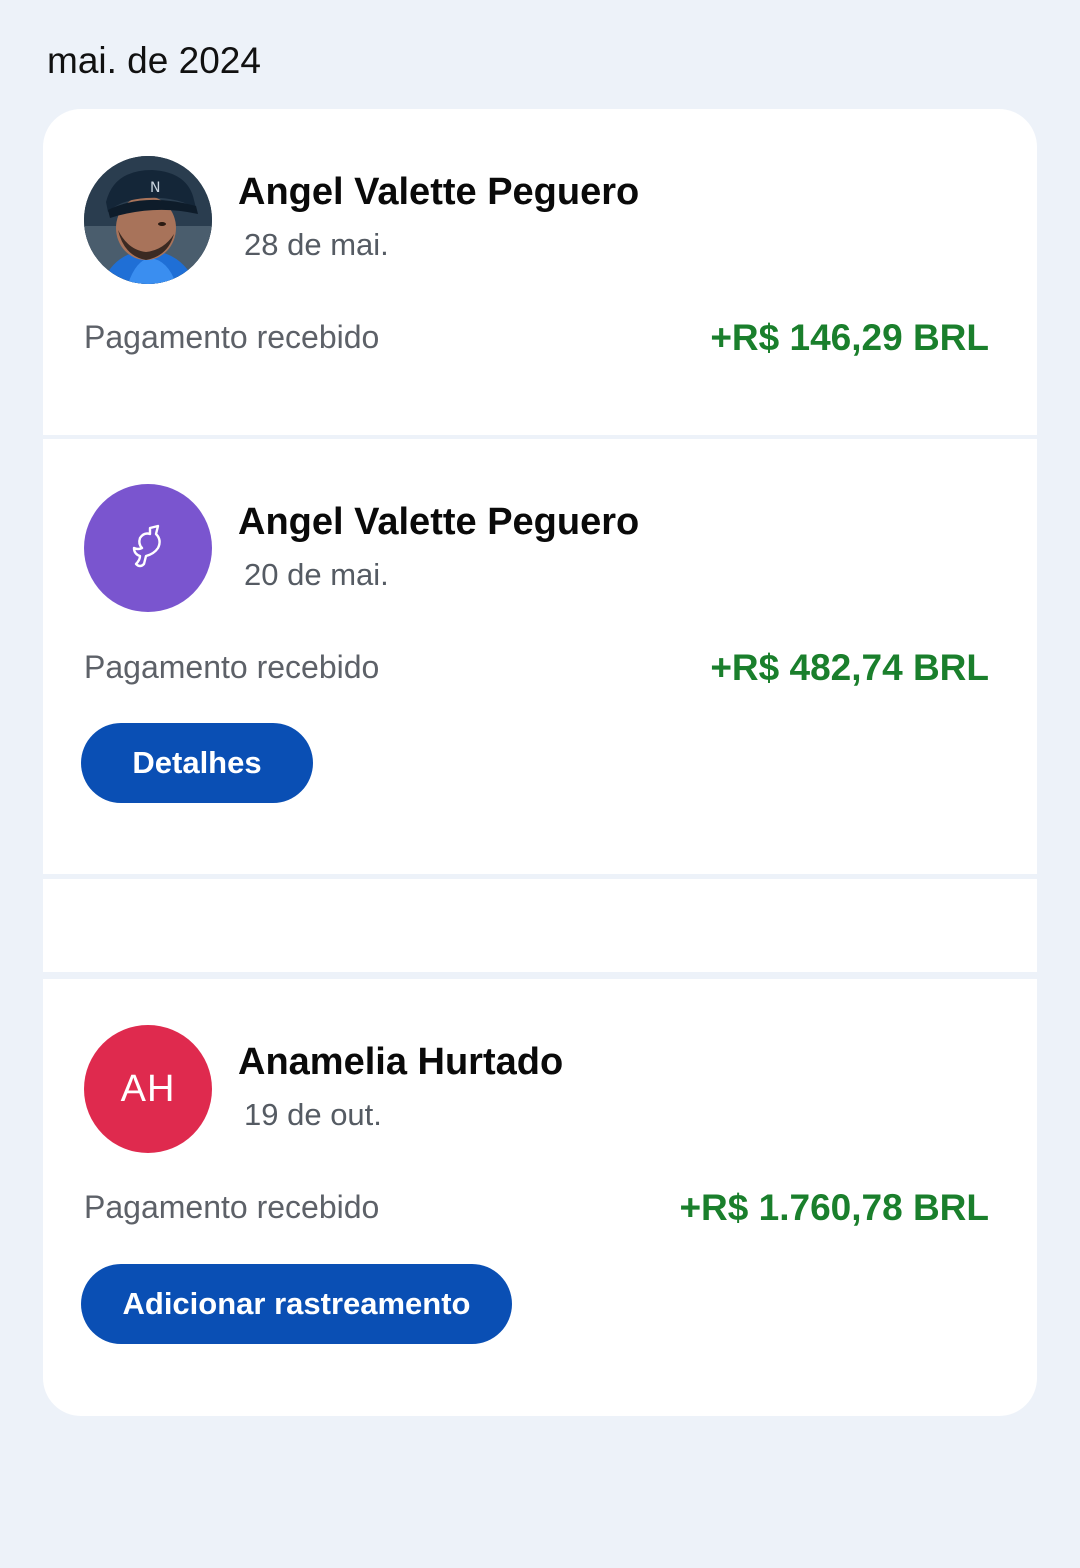 The width and height of the screenshot is (1080, 1568). What do you see at coordinates (148, 1089) in the screenshot?
I see `initials-avatar: AH` at bounding box center [148, 1089].